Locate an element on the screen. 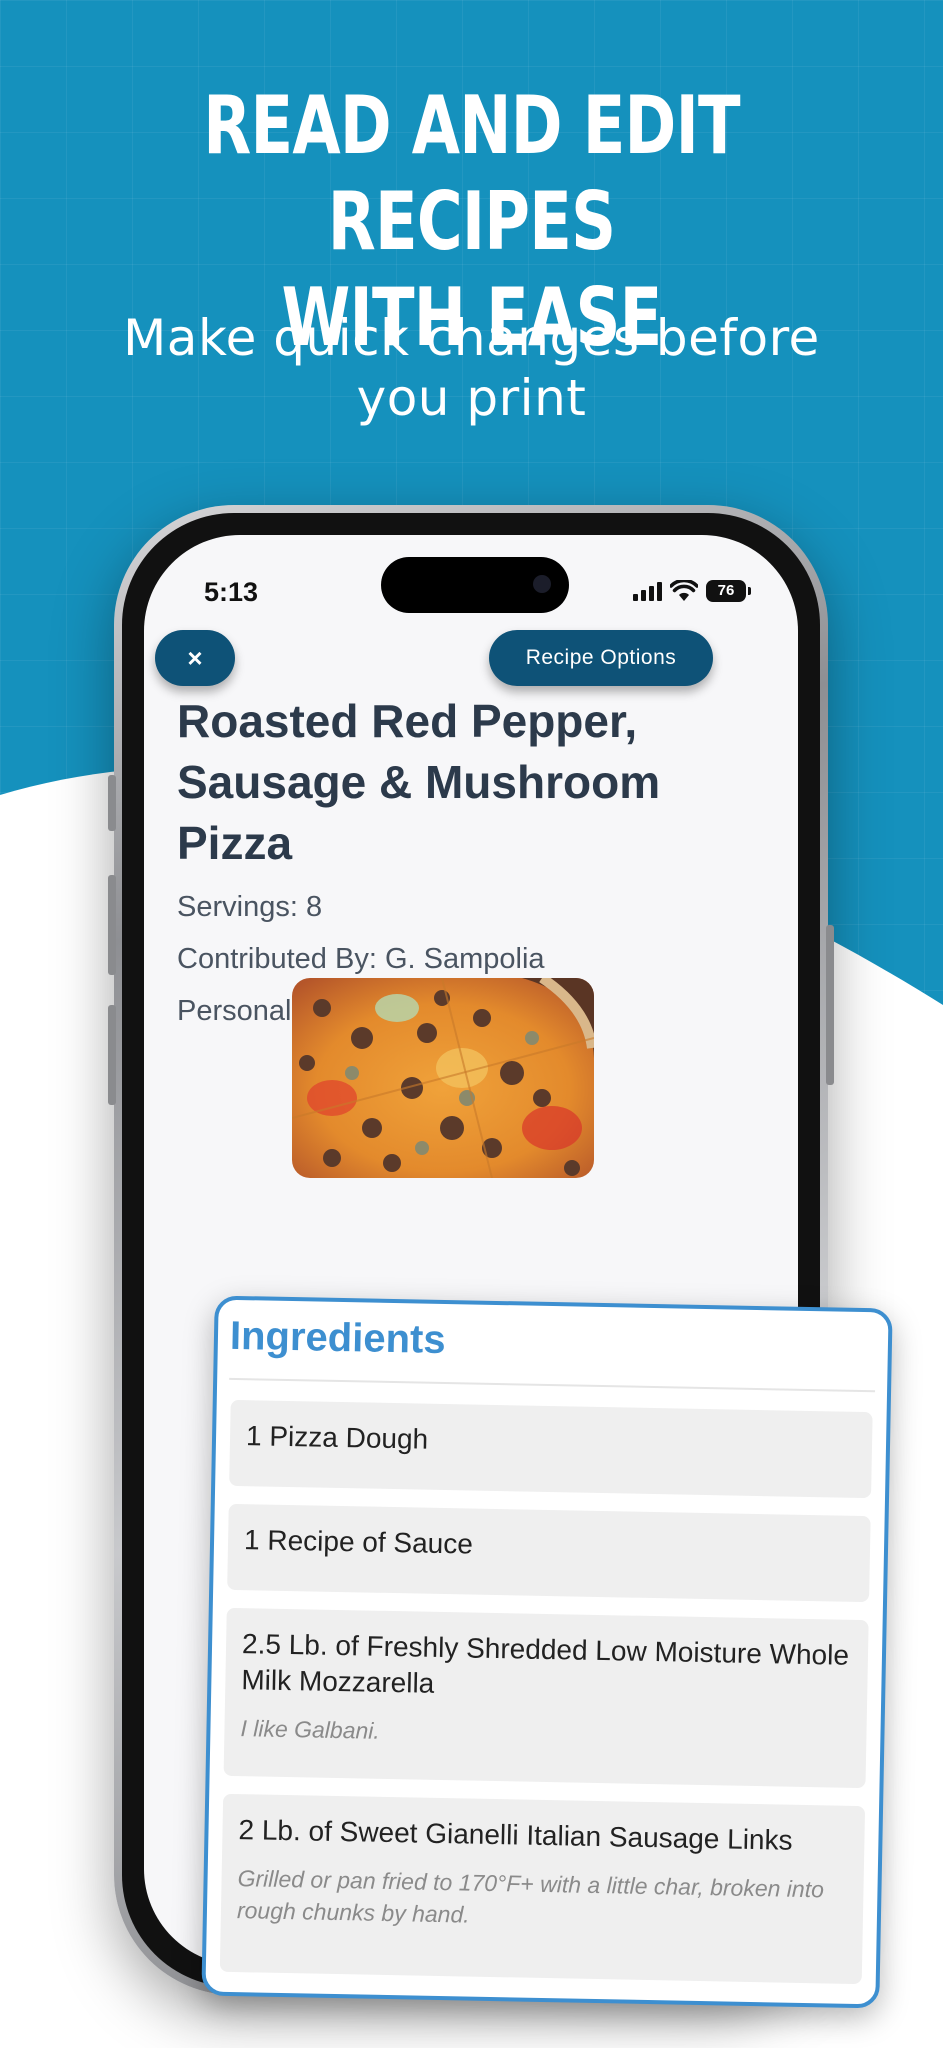 This screenshot has width=943, height=2048. ingredient-item: 1 Pizza Dough is located at coordinates (551, 1449).